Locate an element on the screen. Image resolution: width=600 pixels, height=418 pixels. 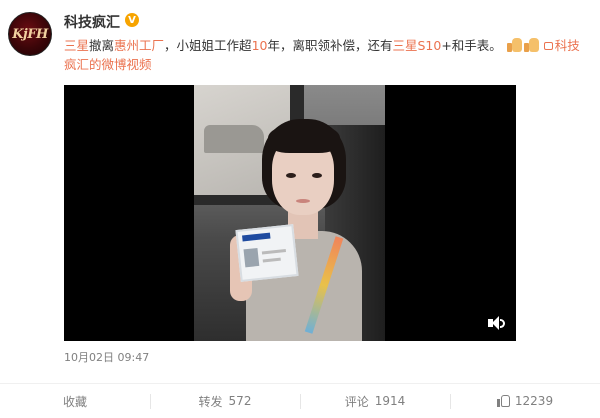
post-keyword: 惠州工厂 is located at coordinates (139, 45).